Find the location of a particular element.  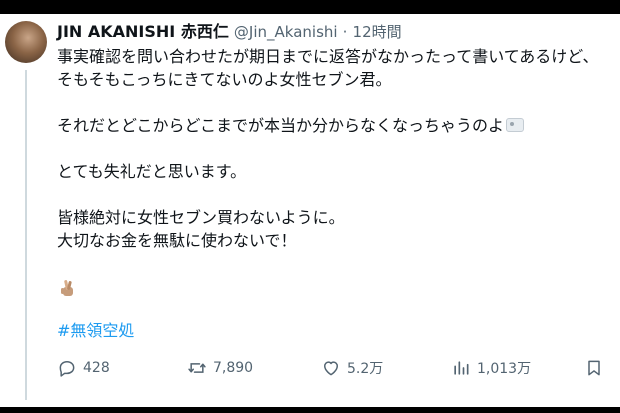

tissue-box-icon is located at coordinates (515, 125).